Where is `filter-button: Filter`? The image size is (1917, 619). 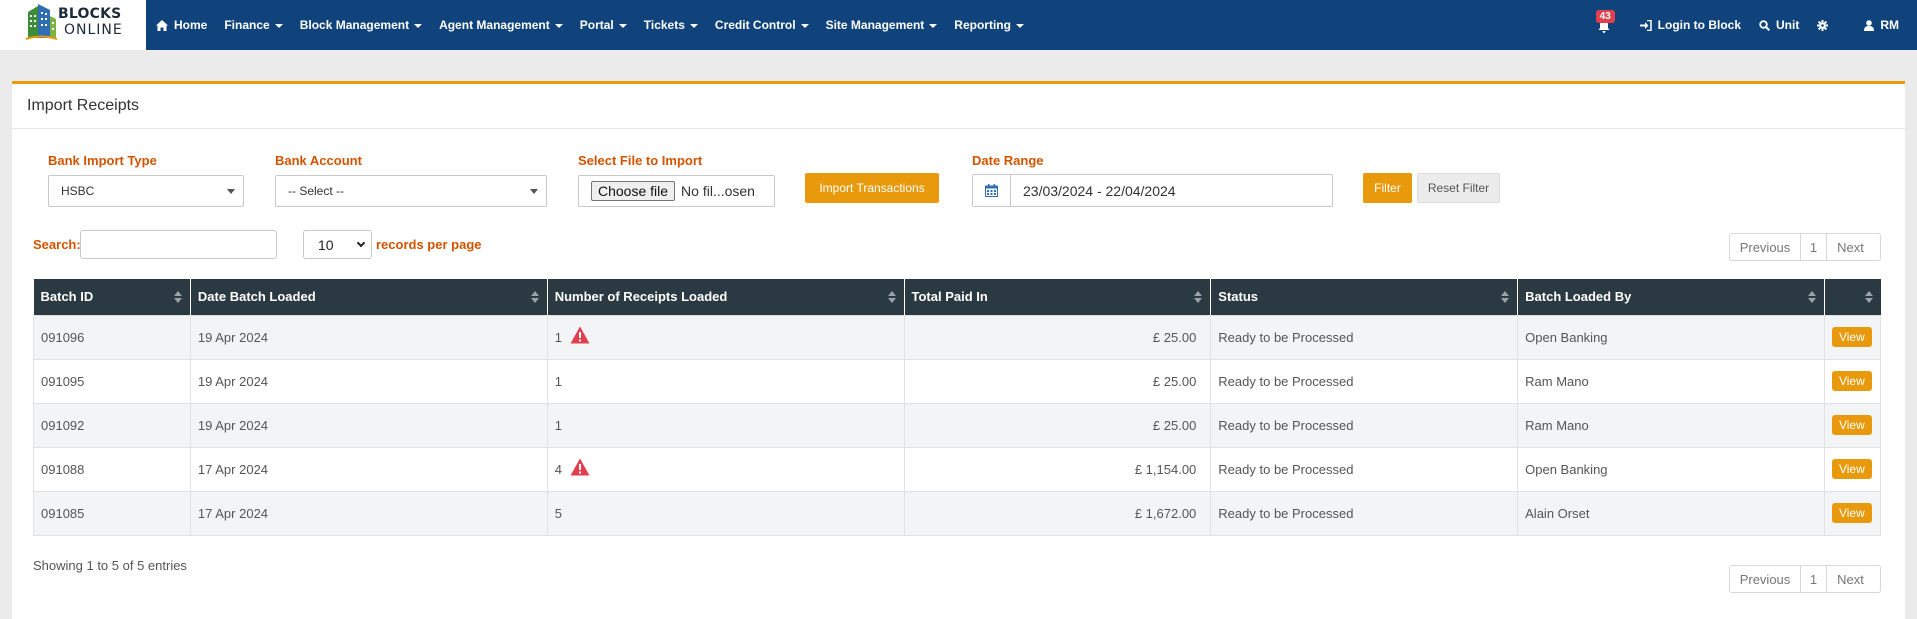
filter-button: Filter is located at coordinates (1387, 188).